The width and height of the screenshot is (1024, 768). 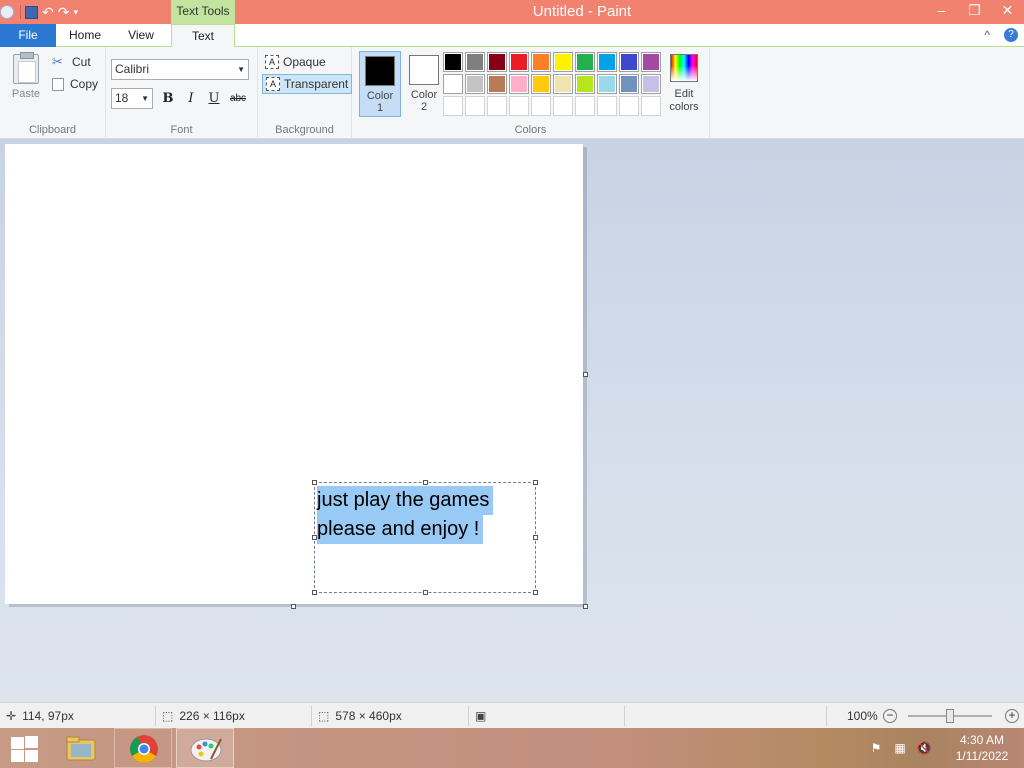 What do you see at coordinates (424, 84) in the screenshot?
I see `color2-button: Color 2` at bounding box center [424, 84].